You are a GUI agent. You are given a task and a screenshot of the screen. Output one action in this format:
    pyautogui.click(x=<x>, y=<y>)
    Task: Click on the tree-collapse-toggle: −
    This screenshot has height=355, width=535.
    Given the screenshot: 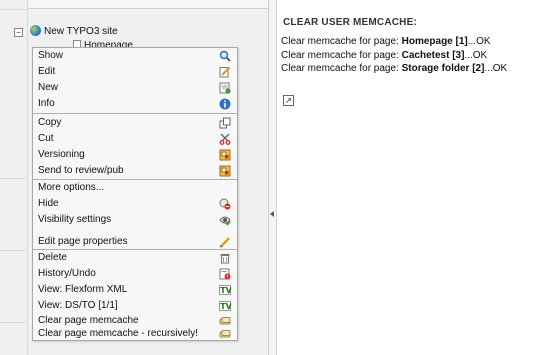 What is the action you would take?
    pyautogui.click(x=18, y=32)
    